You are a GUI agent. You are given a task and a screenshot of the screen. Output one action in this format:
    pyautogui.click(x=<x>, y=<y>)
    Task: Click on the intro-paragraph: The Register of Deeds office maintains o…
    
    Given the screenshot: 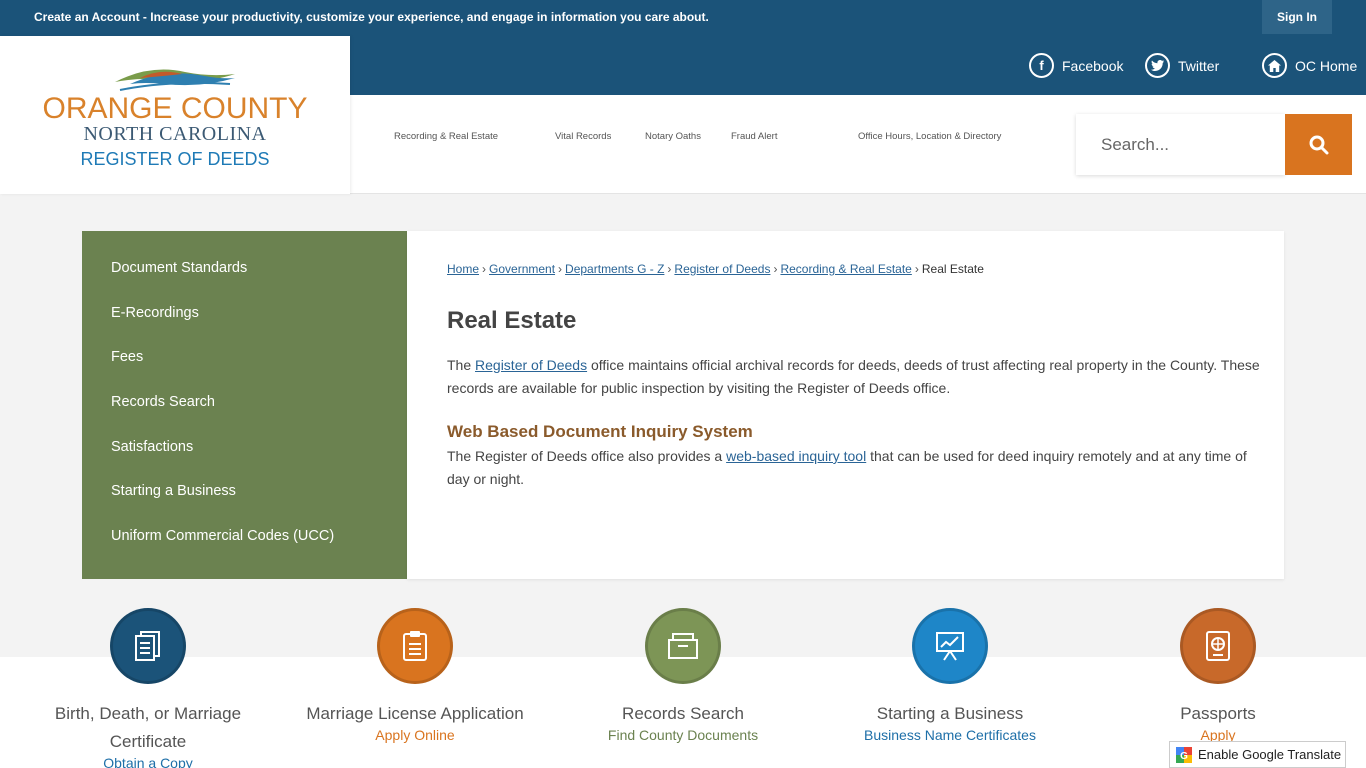 What is the action you would take?
    pyautogui.click(x=854, y=377)
    